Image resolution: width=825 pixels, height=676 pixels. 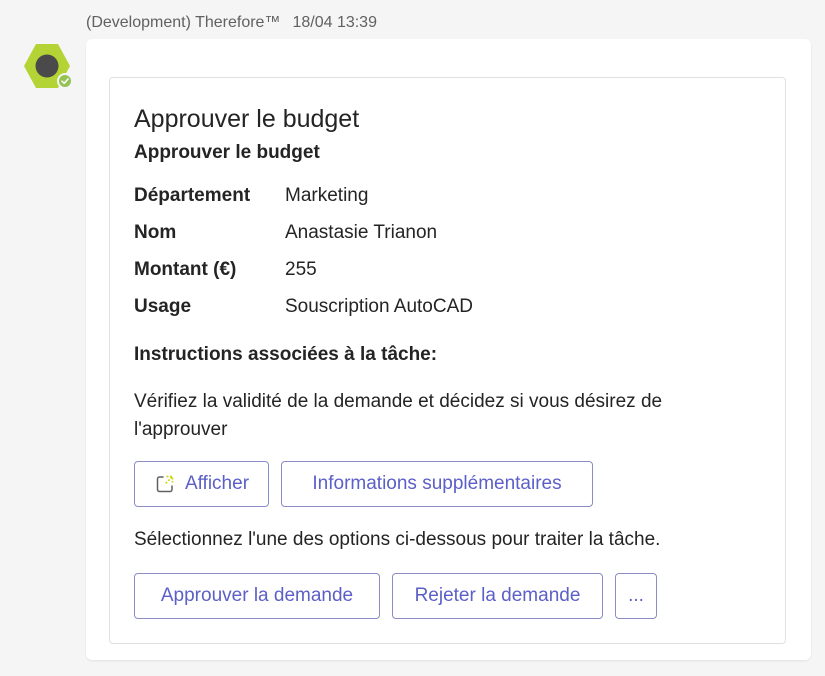 I want to click on bot-avatar, so click(x=47, y=67).